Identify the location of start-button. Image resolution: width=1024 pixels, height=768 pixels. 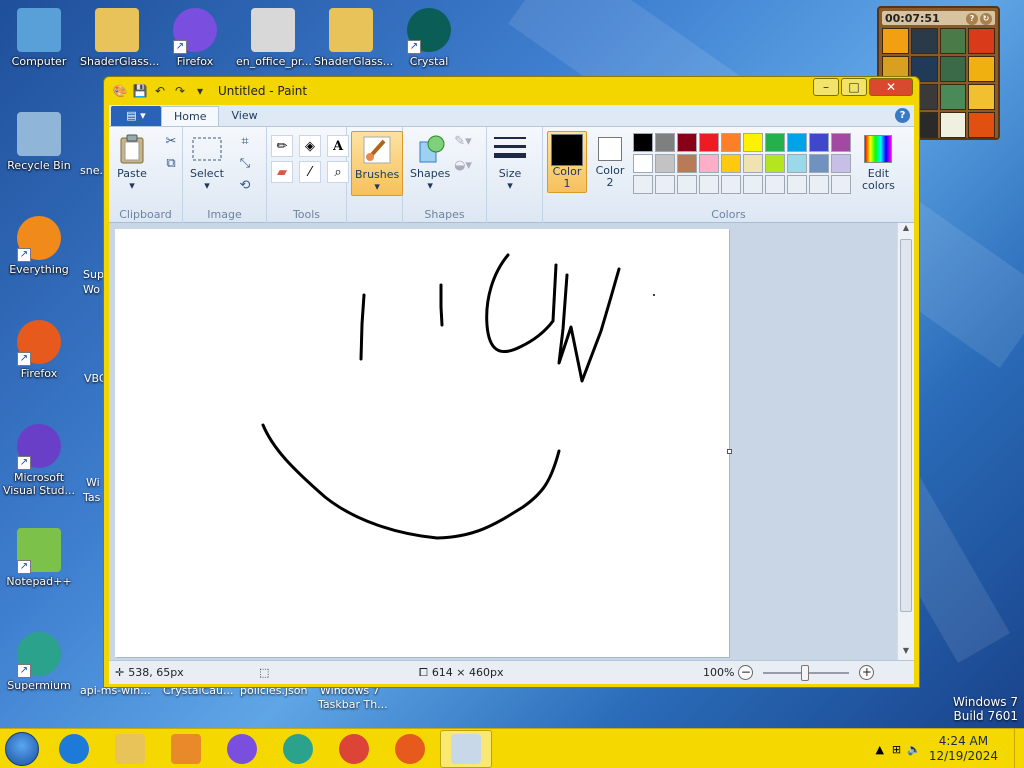
(22, 748).